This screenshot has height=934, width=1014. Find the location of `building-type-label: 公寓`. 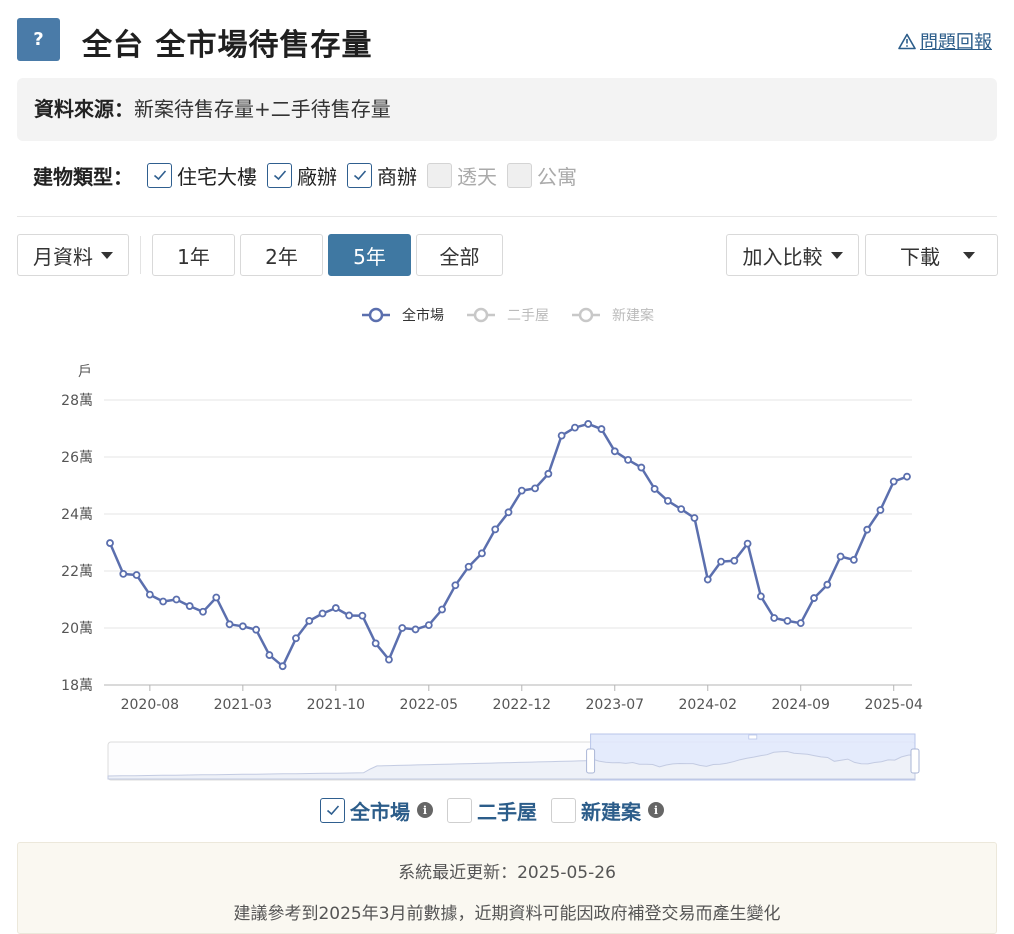

building-type-label: 公寓 is located at coordinates (557, 176).